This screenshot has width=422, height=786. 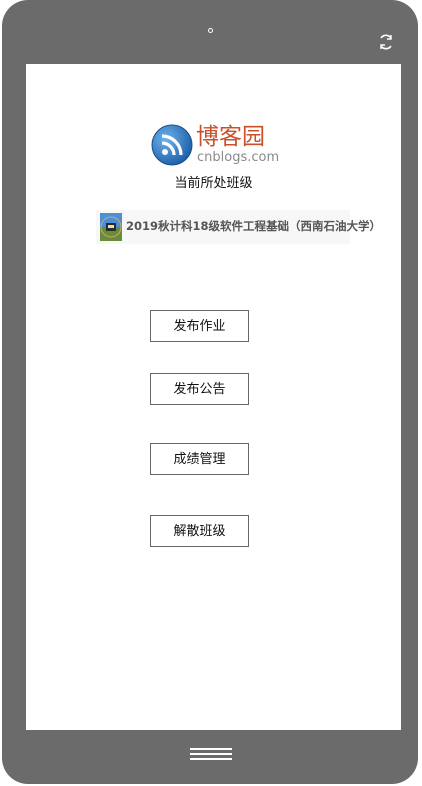 I want to click on grade-management-button: 成绩管理, so click(x=199, y=459).